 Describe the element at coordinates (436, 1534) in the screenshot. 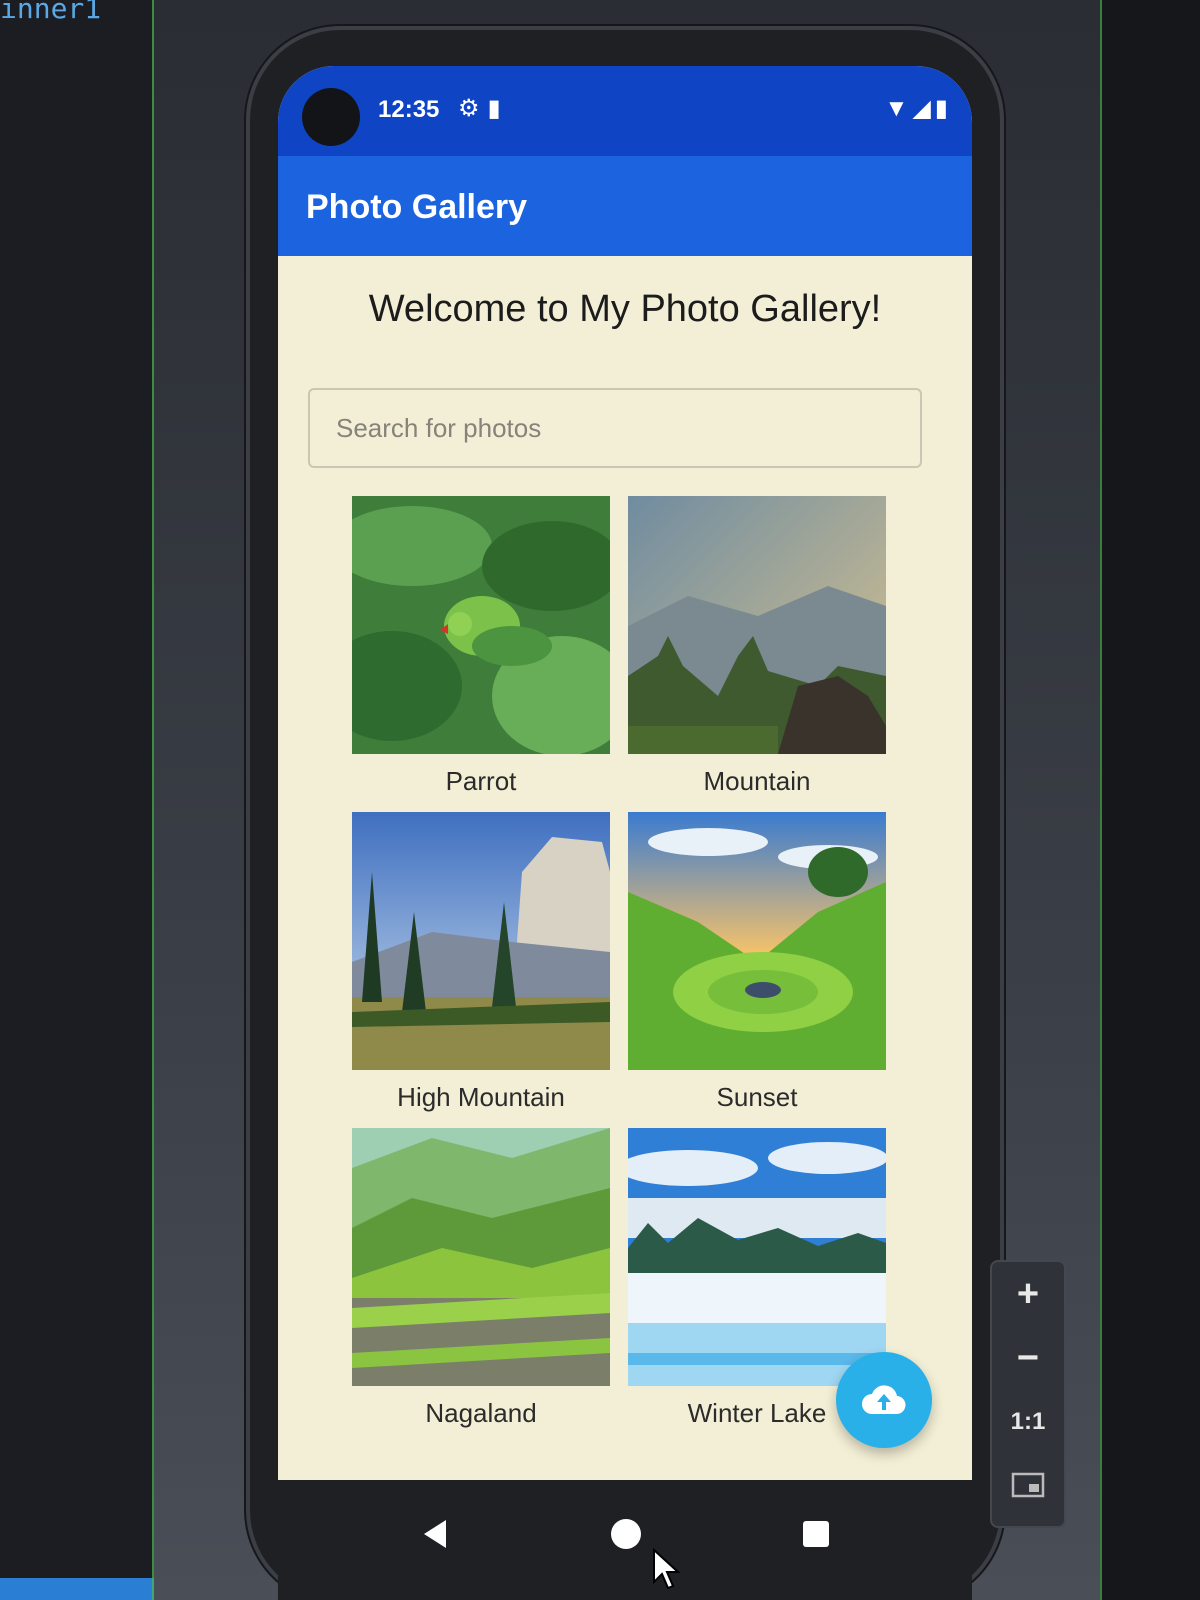

I see `back-icon` at that location.